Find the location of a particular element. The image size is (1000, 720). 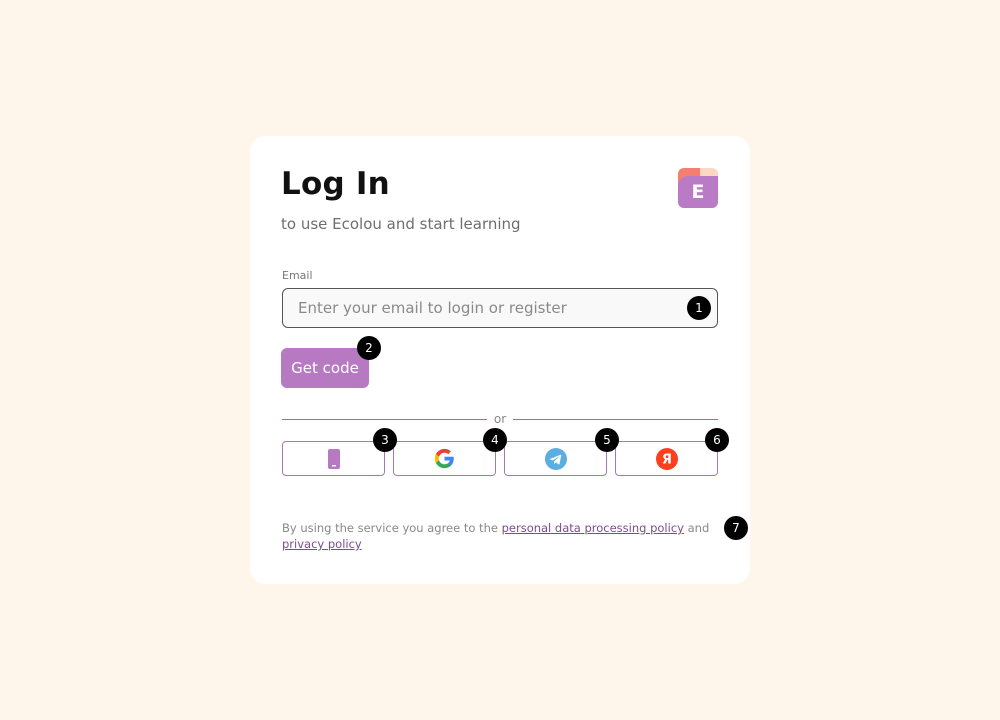

yandex-icon: Я is located at coordinates (666, 458).